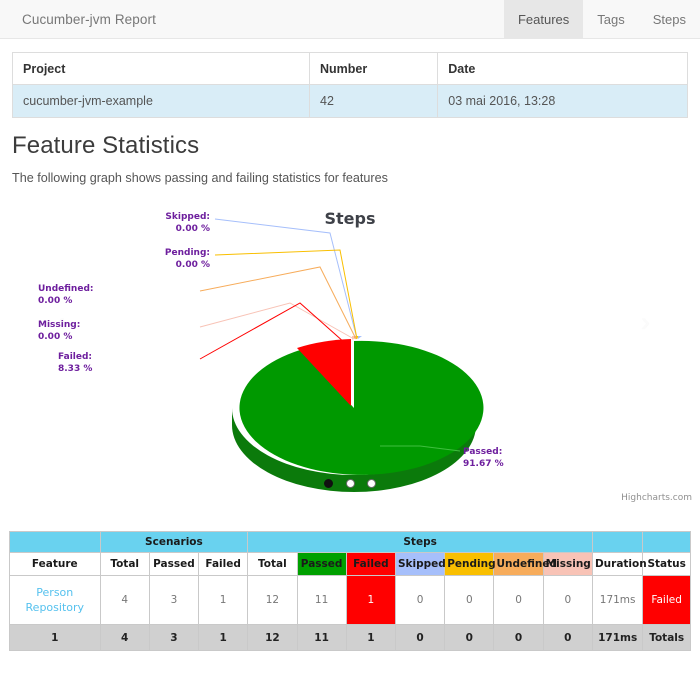 This screenshot has height=687, width=700. What do you see at coordinates (161, 68) in the screenshot?
I see `project-header-project: Project` at bounding box center [161, 68].